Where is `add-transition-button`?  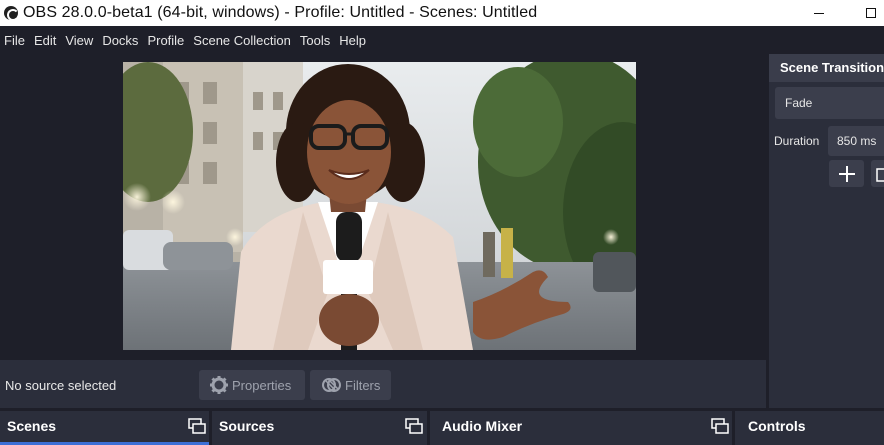
add-transition-button is located at coordinates (846, 173).